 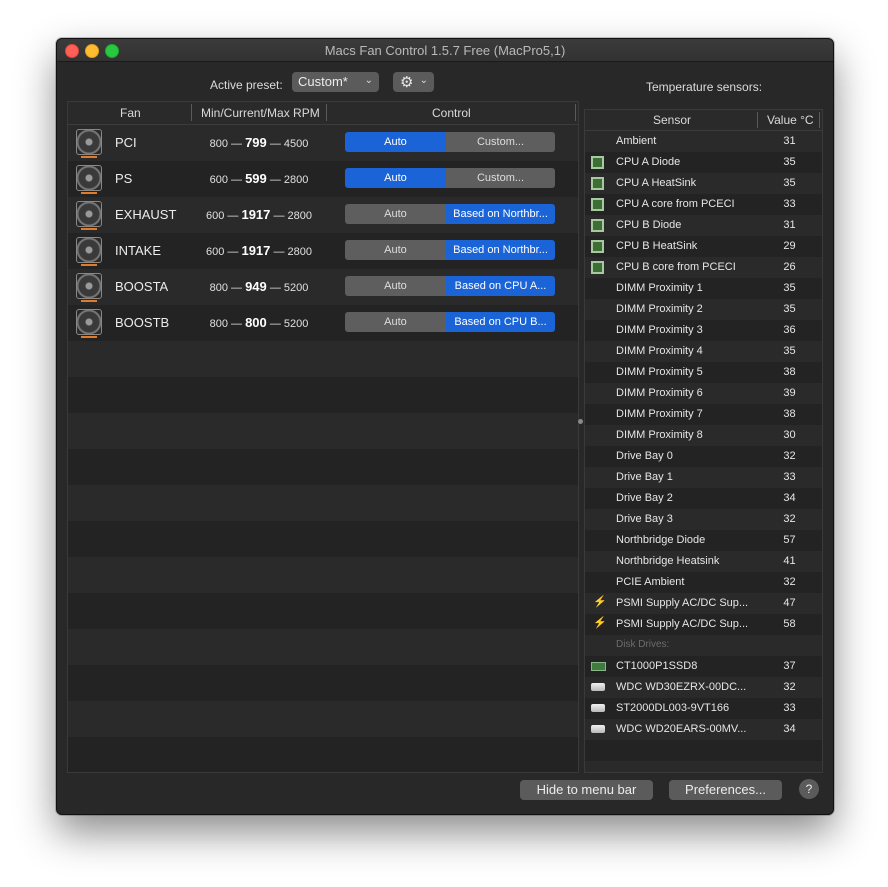 What do you see at coordinates (703, 456) in the screenshot?
I see `sensor-row: Drive Bay 0 32` at bounding box center [703, 456].